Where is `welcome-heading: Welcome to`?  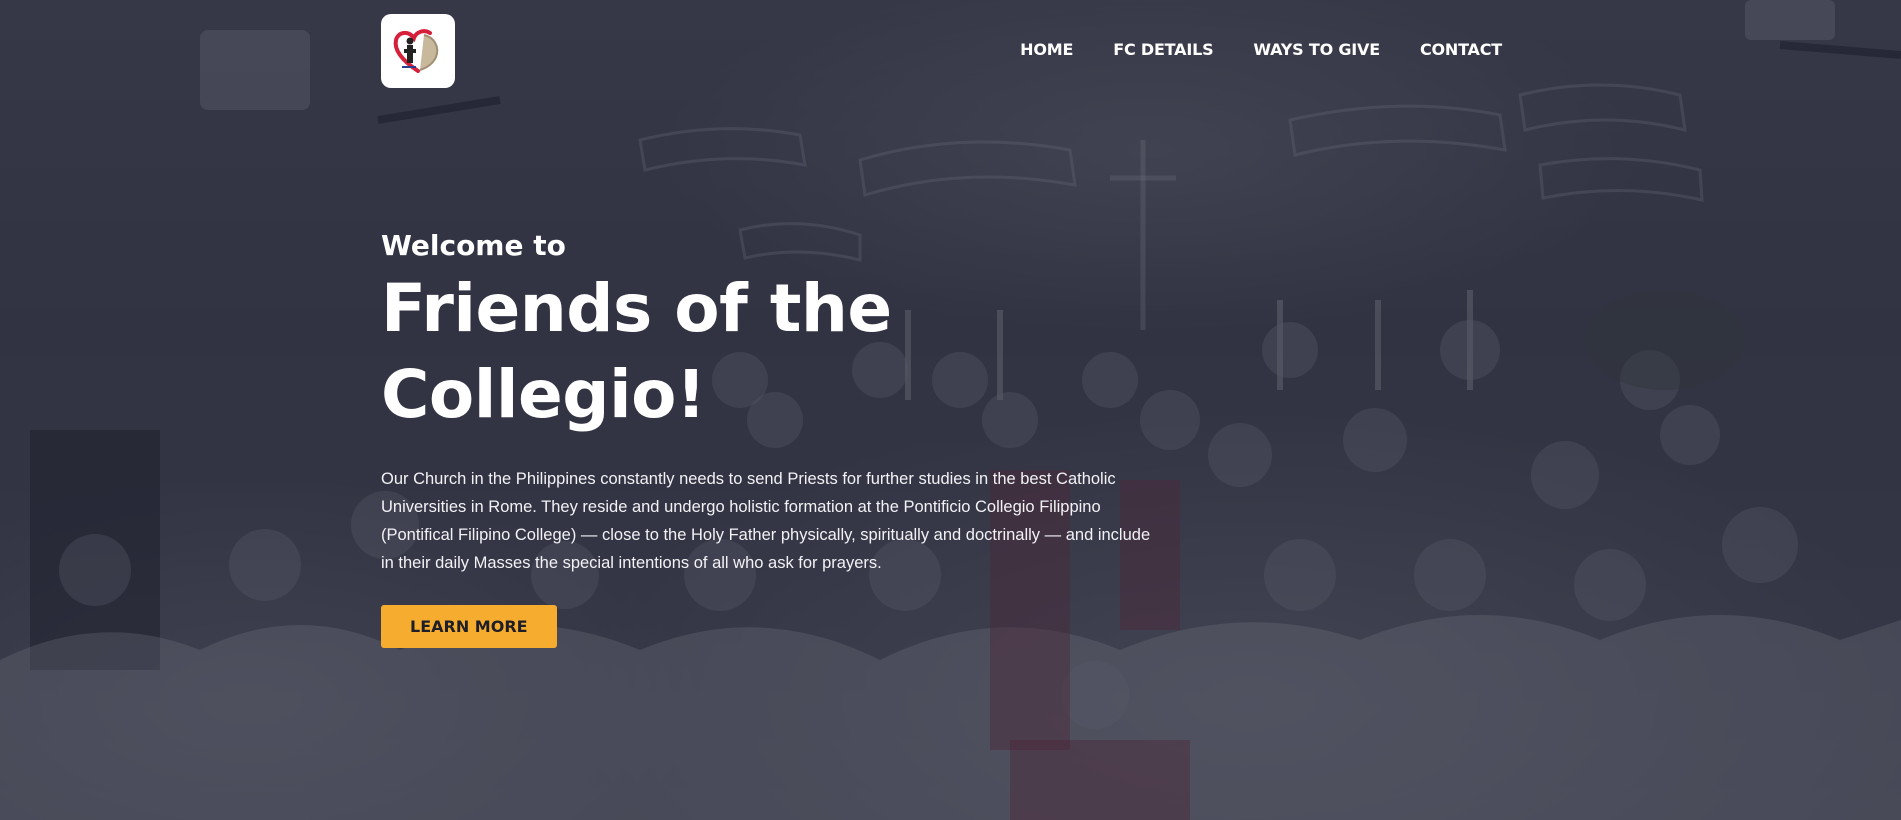
welcome-heading: Welcome to is located at coordinates (473, 245).